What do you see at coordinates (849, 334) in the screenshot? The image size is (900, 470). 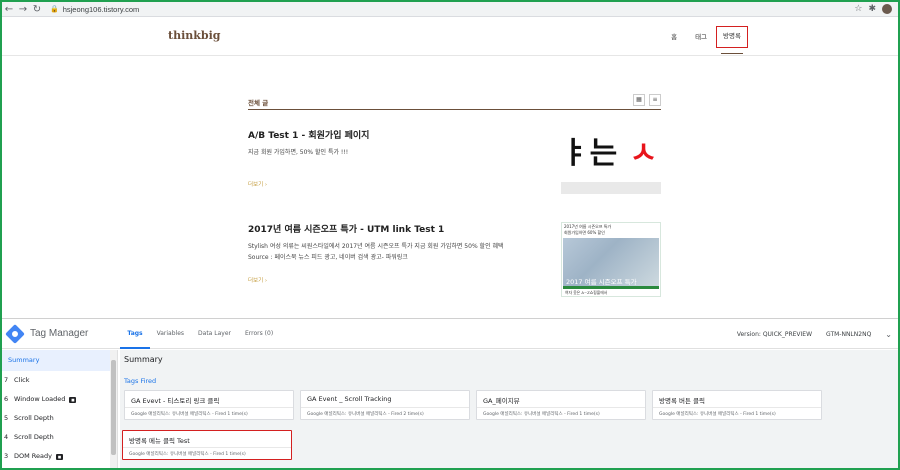 I see `container-id: GTM-NNLN2NQ` at bounding box center [849, 334].